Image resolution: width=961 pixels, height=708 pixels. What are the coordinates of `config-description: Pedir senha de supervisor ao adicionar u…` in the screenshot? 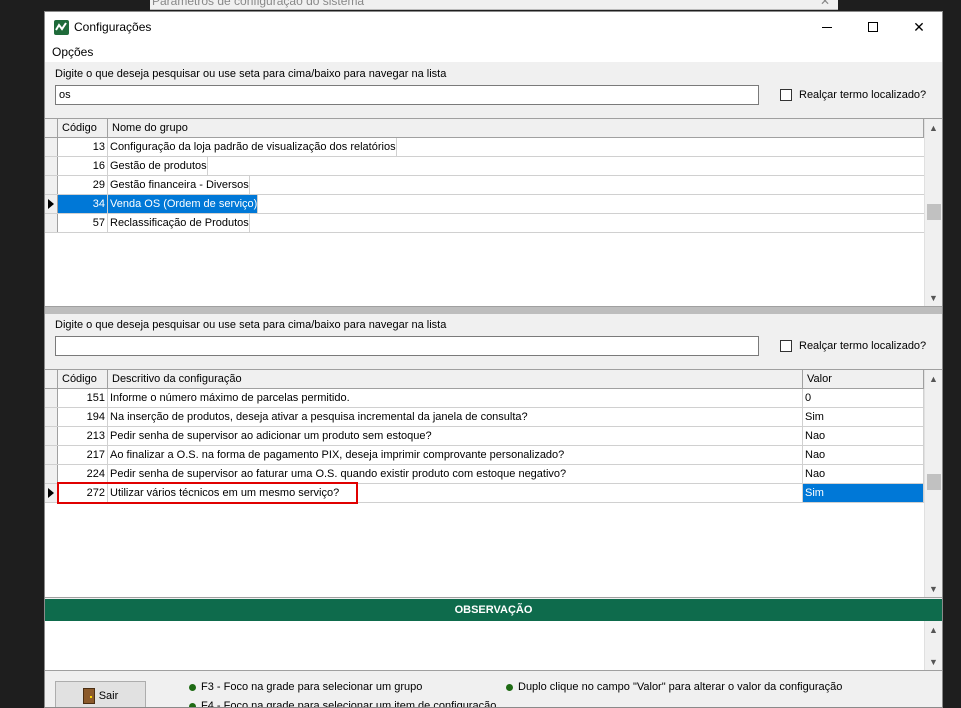 It's located at (455, 436).